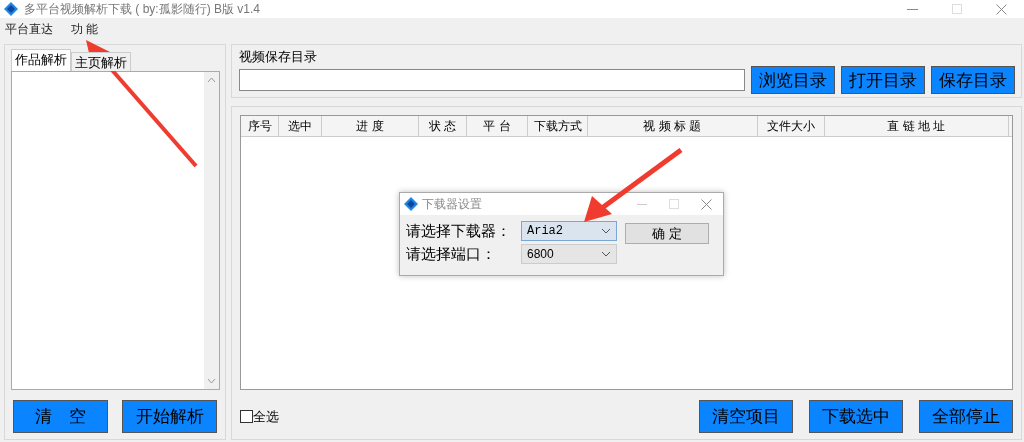 The width and height of the screenshot is (1024, 442). What do you see at coordinates (791, 126) in the screenshot?
I see `column-header: 文件大小` at bounding box center [791, 126].